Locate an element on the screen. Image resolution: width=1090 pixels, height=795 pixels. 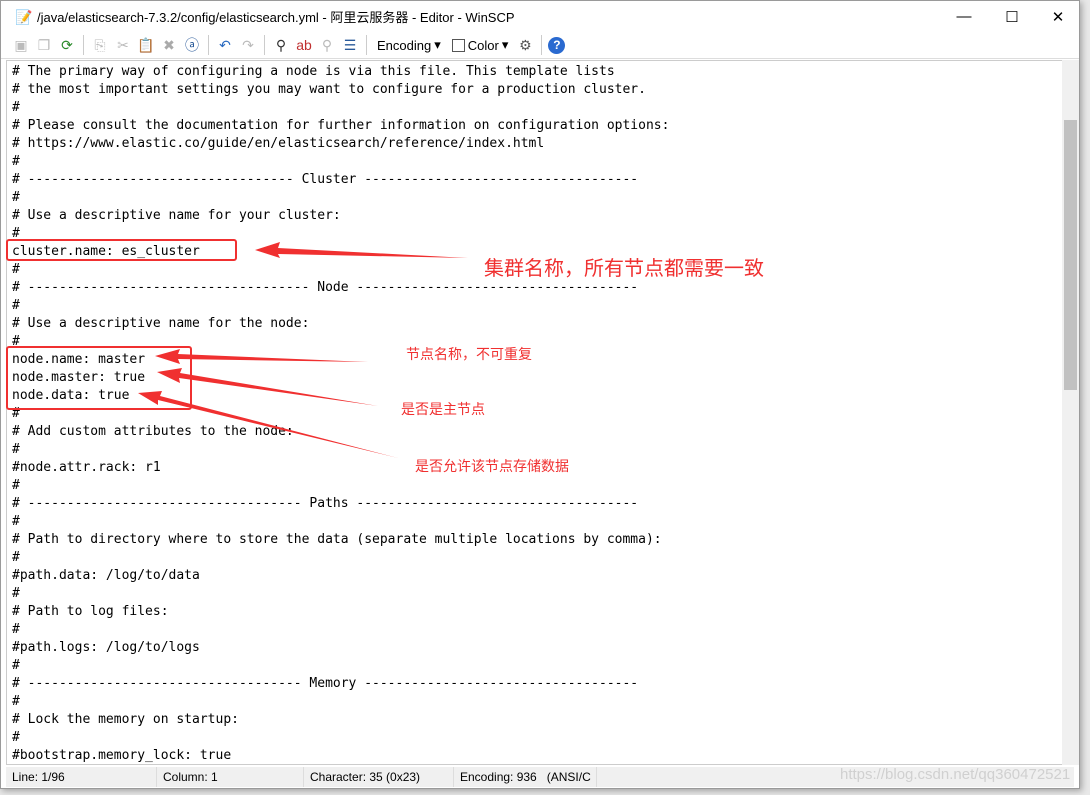
annotation-node-name: 节点名称，不可重复 is located at coordinates (469, 354).